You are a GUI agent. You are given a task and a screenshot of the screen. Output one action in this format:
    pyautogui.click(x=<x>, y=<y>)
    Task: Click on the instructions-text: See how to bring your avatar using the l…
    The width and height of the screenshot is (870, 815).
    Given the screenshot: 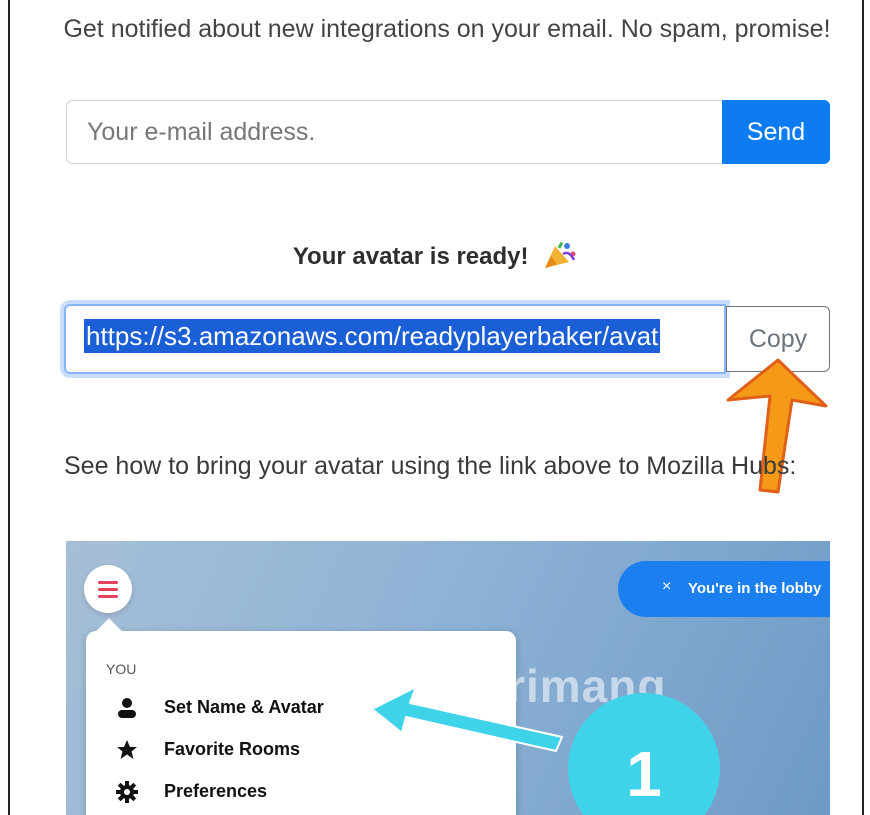 What is the action you would take?
    pyautogui.click(x=430, y=466)
    